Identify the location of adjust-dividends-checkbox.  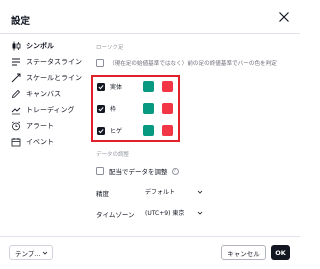
(100, 171).